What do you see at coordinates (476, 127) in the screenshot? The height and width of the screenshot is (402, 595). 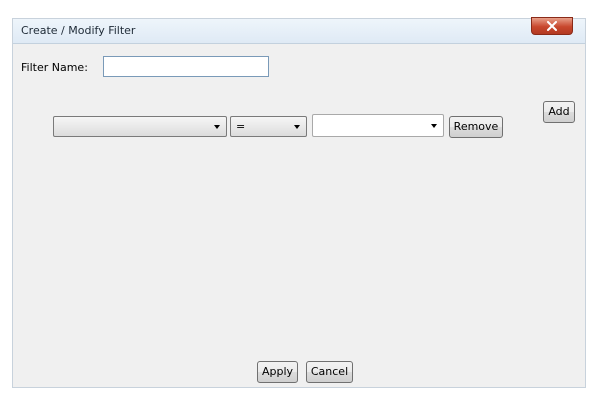 I see `remove-button: Remove` at bounding box center [476, 127].